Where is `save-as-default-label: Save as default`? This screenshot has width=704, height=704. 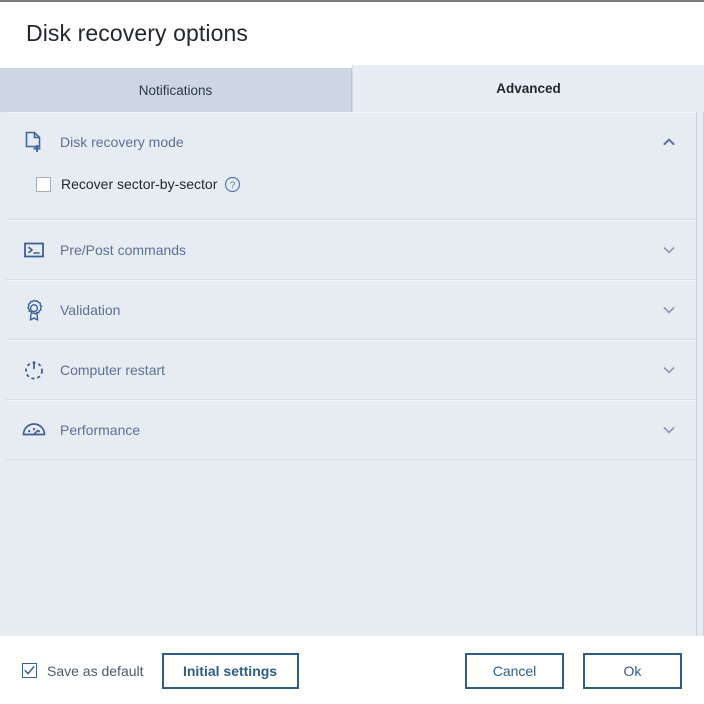
save-as-default-label: Save as default is located at coordinates (95, 670).